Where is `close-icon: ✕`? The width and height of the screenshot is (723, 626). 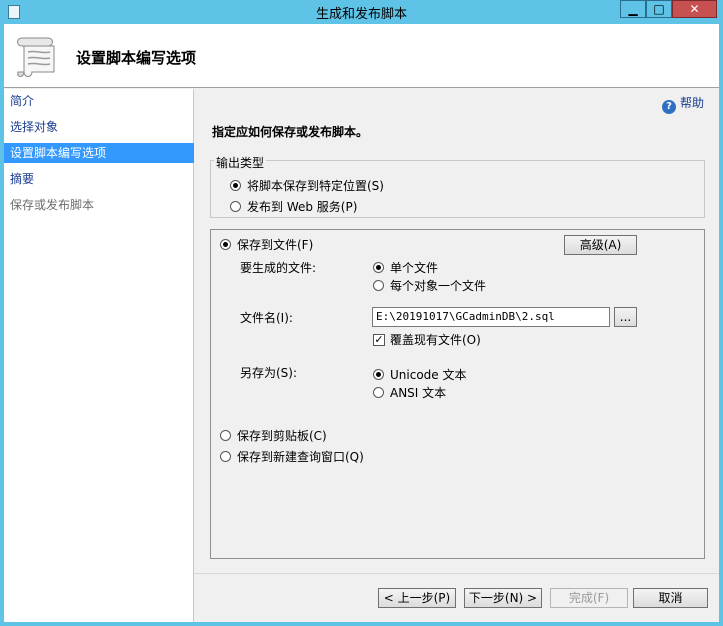
close-icon: ✕ is located at coordinates (694, 9).